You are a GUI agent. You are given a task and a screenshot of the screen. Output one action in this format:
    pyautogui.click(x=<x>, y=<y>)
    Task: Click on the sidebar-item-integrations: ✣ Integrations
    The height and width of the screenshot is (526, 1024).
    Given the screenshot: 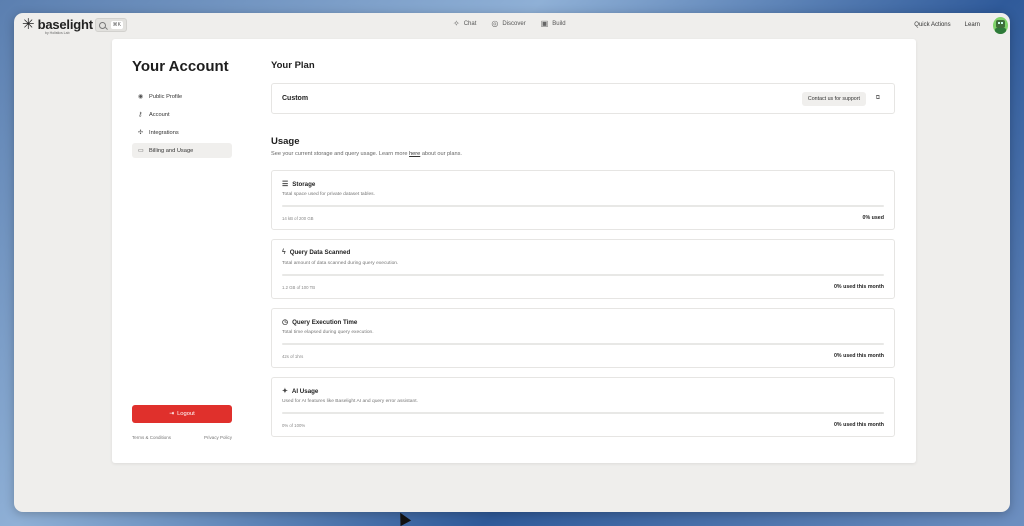 What is the action you would take?
    pyautogui.click(x=182, y=132)
    